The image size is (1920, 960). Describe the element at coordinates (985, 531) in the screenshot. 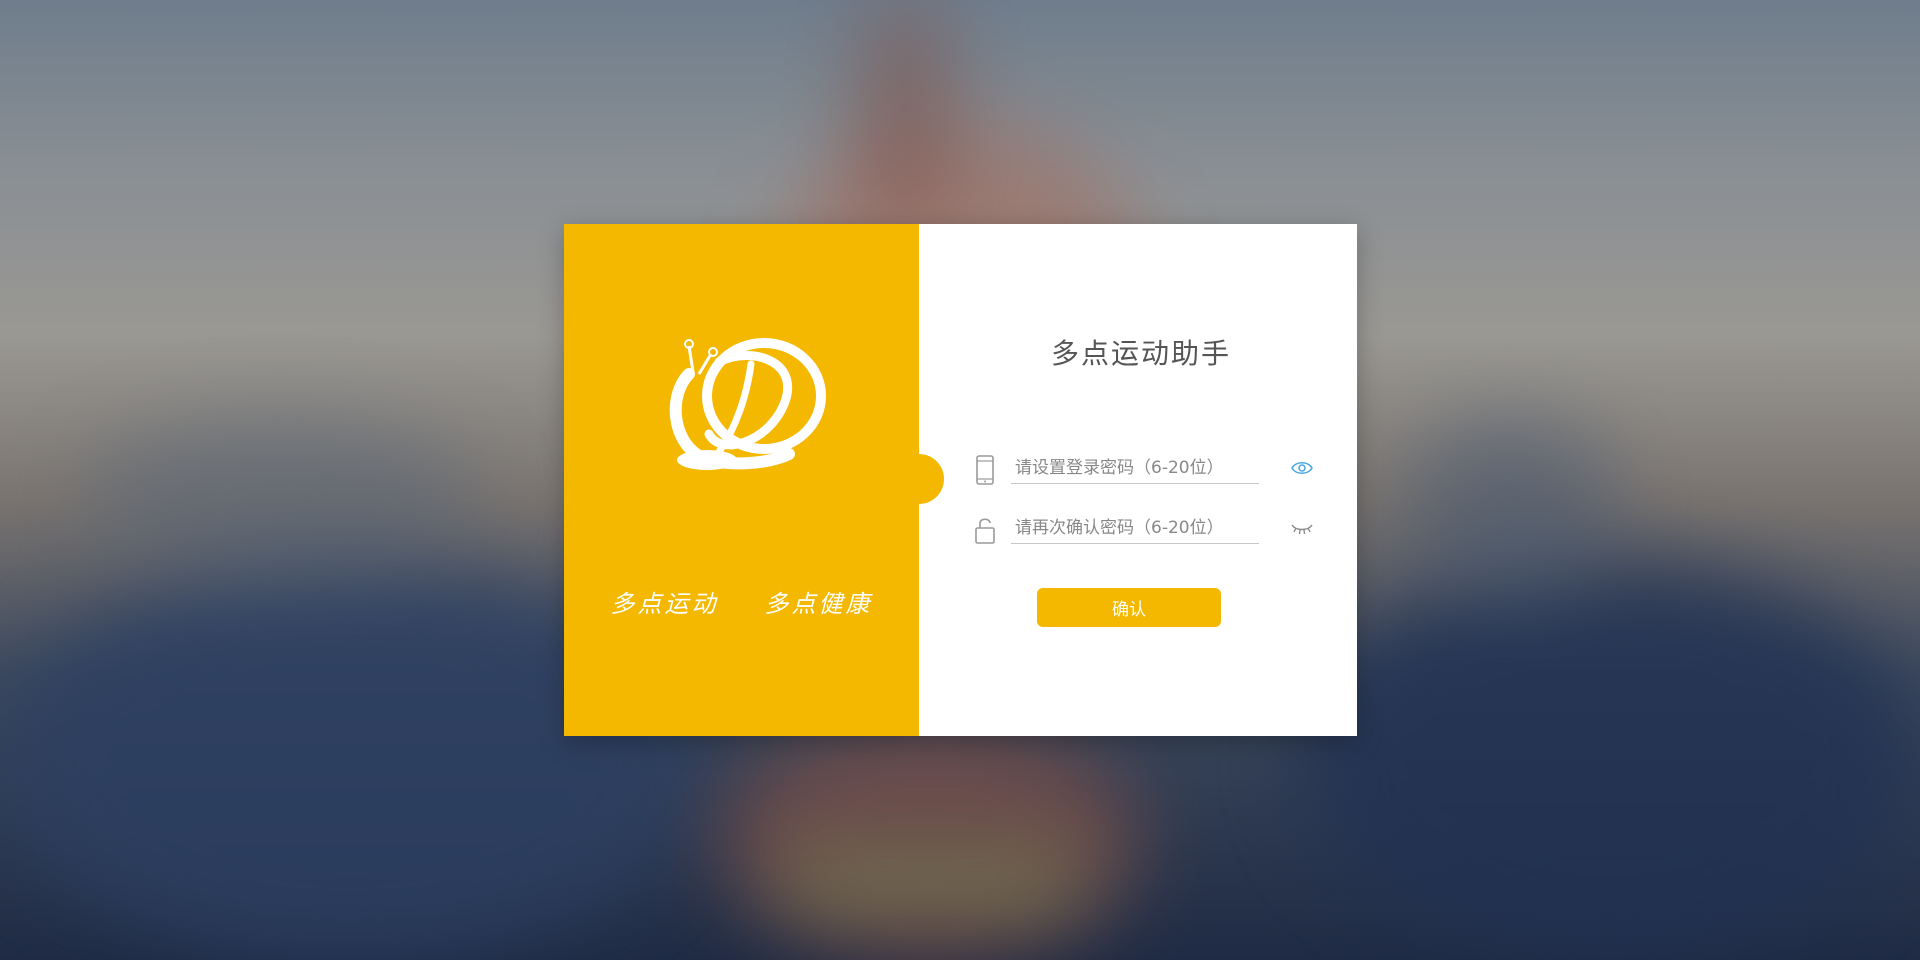

I see `unlock-icon` at that location.